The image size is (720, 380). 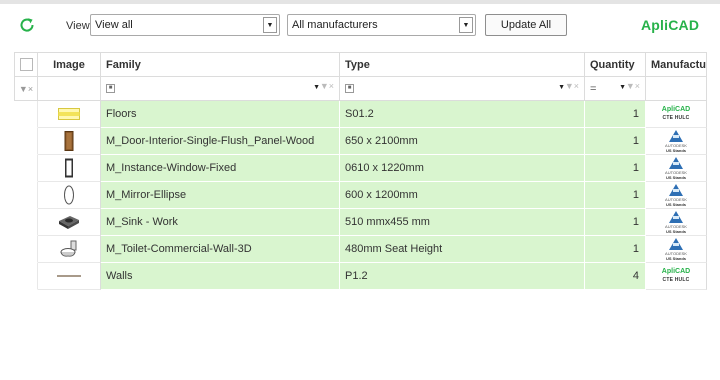 What do you see at coordinates (676, 89) in the screenshot?
I see `manufacturer-filter-cell` at bounding box center [676, 89].